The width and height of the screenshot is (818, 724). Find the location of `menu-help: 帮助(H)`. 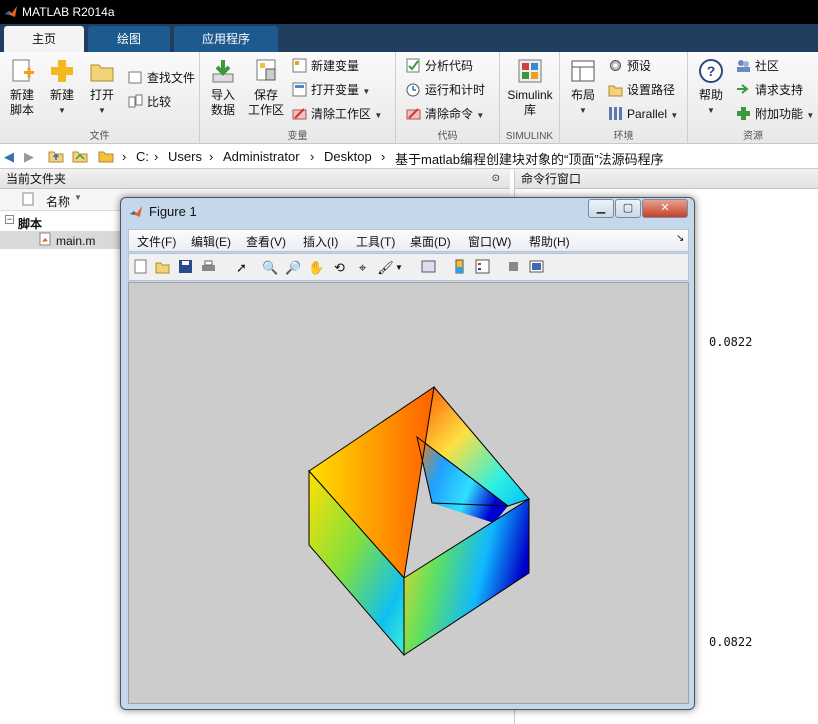

menu-help: 帮助(H) is located at coordinates (549, 241).